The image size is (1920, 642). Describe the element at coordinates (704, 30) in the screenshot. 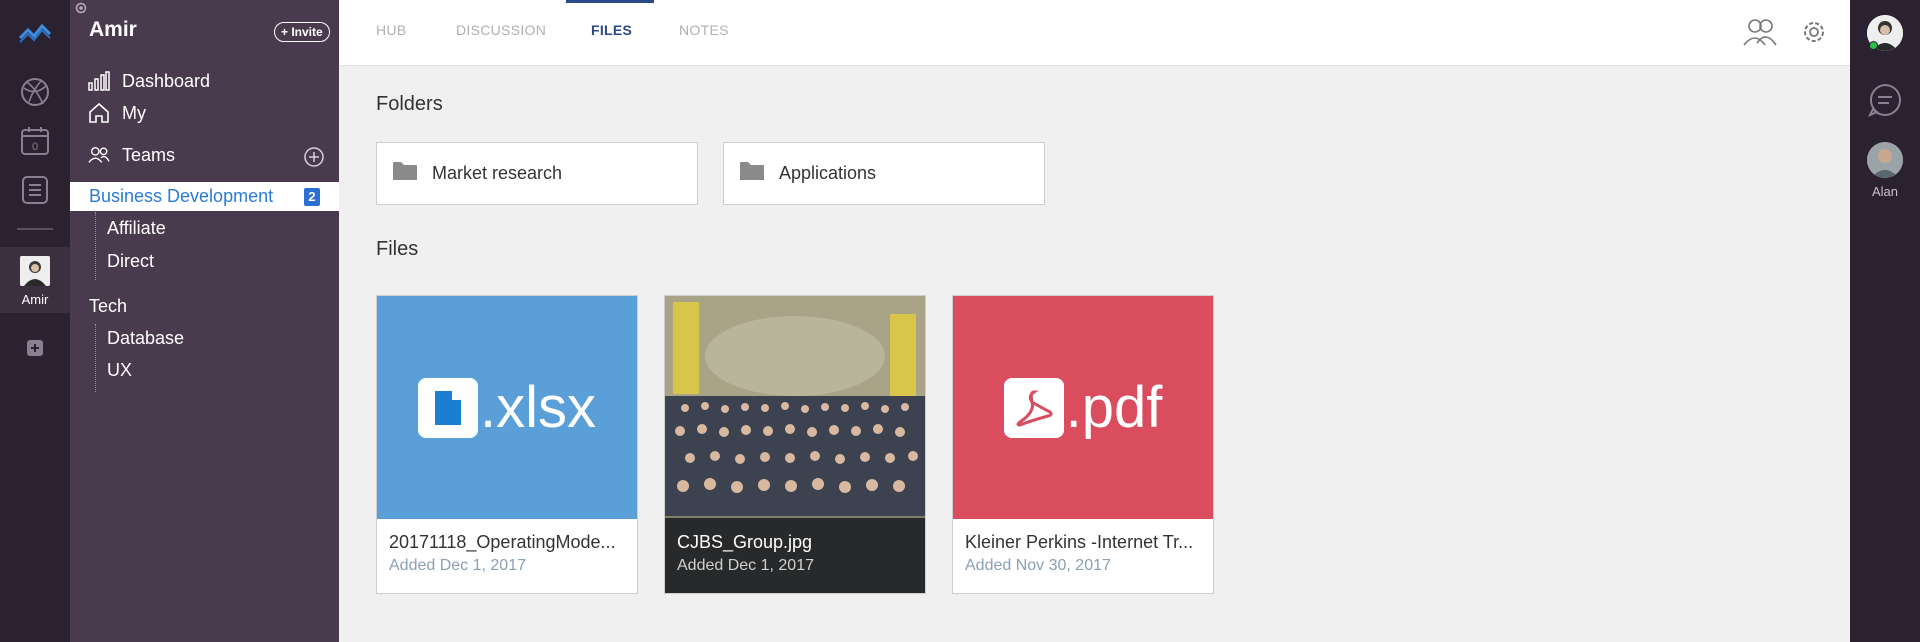

I see `tab-notes: NOTES` at that location.